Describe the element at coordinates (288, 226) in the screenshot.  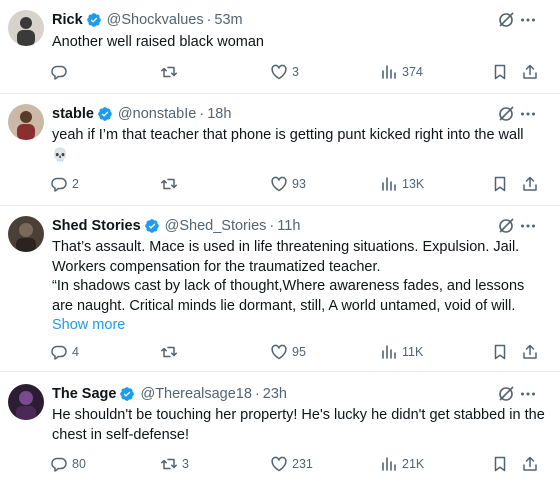
I see `timestamp: 11h` at that location.